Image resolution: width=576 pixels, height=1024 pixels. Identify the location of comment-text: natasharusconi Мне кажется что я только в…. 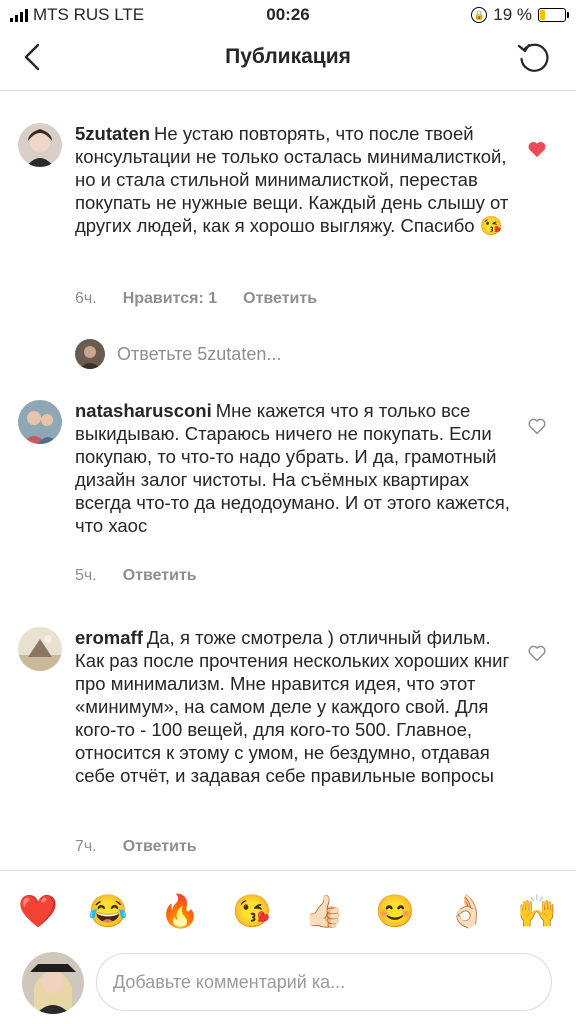
(295, 468).